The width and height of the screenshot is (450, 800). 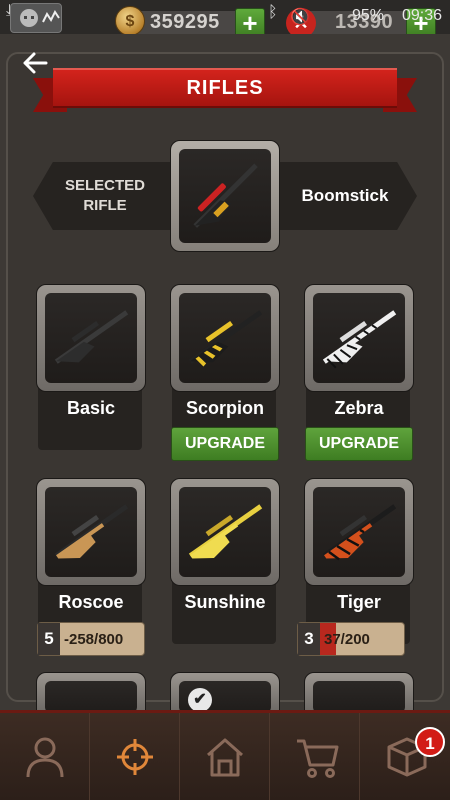 What do you see at coordinates (49, 639) in the screenshot?
I see `rifle-level: 5` at bounding box center [49, 639].